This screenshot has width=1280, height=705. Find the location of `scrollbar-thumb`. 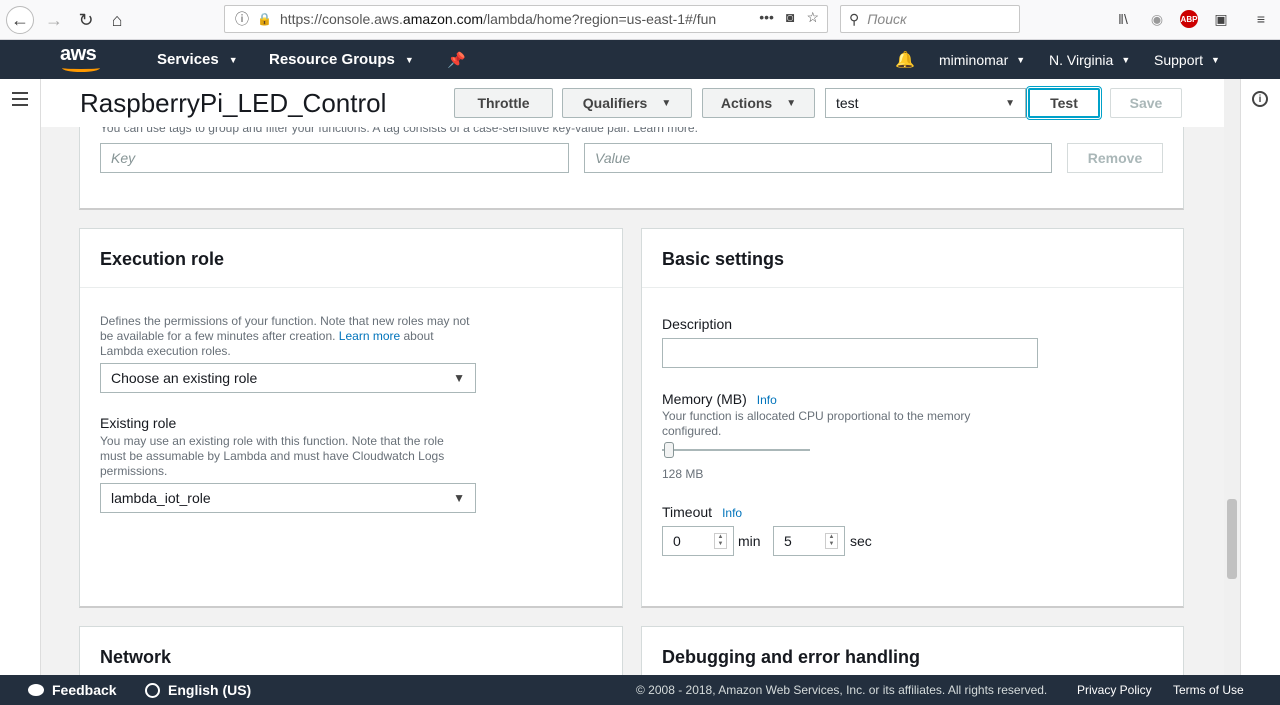

scrollbar-thumb is located at coordinates (1232, 539).